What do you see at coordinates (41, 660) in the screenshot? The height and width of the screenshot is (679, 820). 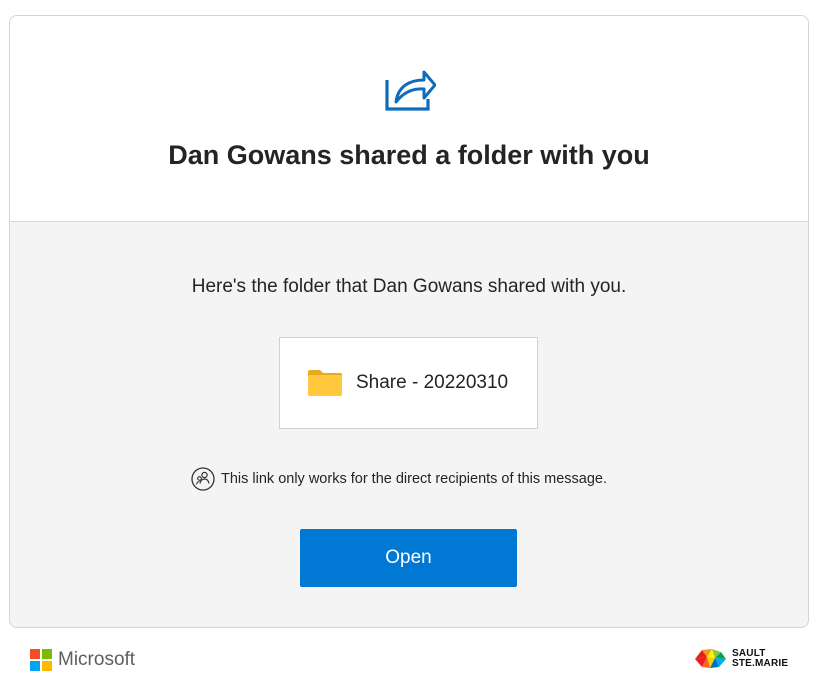 I see `microsoft-squares-icon` at bounding box center [41, 660].